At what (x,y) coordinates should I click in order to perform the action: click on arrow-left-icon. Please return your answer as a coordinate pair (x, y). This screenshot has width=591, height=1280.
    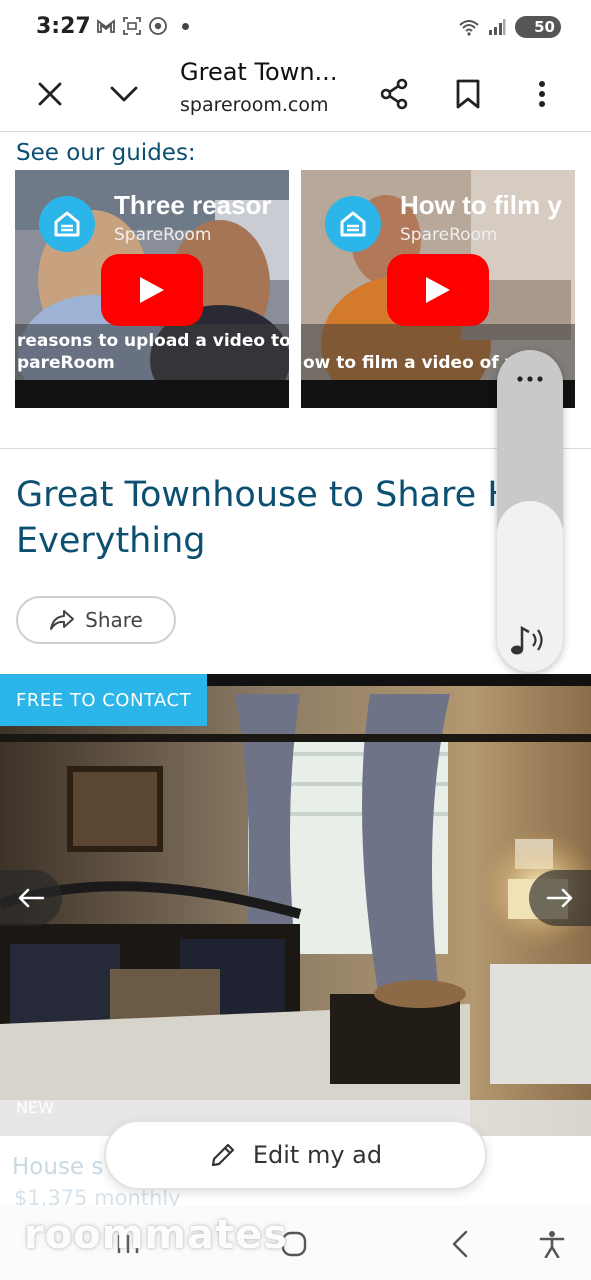
    Looking at the image, I should click on (31, 898).